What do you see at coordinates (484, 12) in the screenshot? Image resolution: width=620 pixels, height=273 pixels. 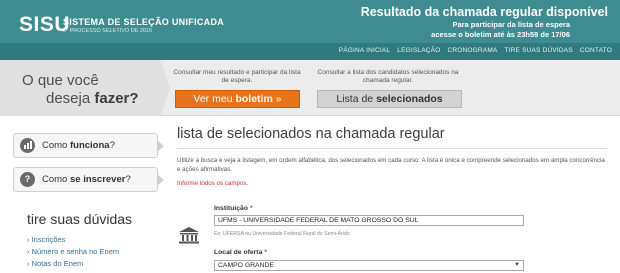 I see `headline: Resultado da chamada regular disponível` at bounding box center [484, 12].